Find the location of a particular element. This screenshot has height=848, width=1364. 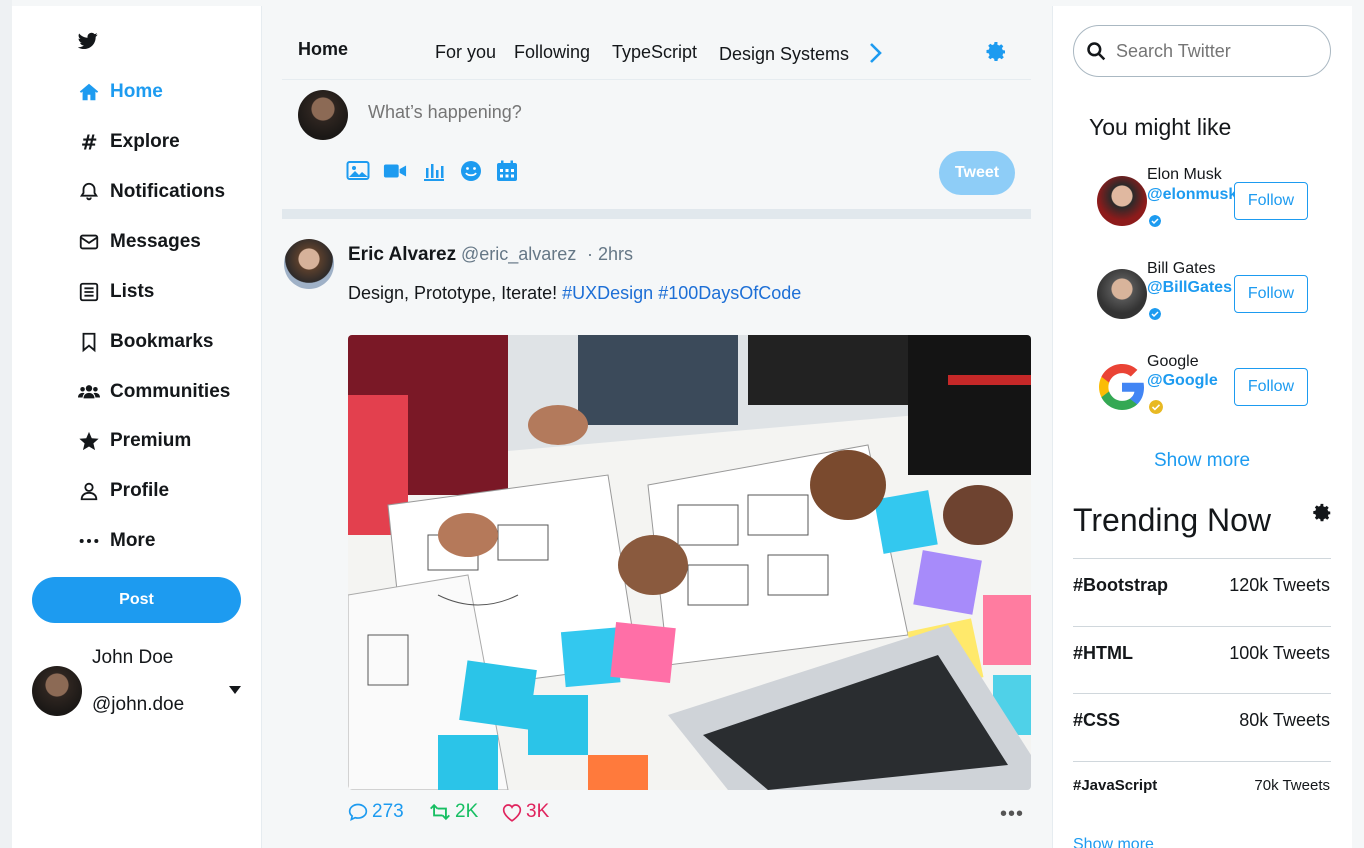

emoji-icon is located at coordinates (471, 171).